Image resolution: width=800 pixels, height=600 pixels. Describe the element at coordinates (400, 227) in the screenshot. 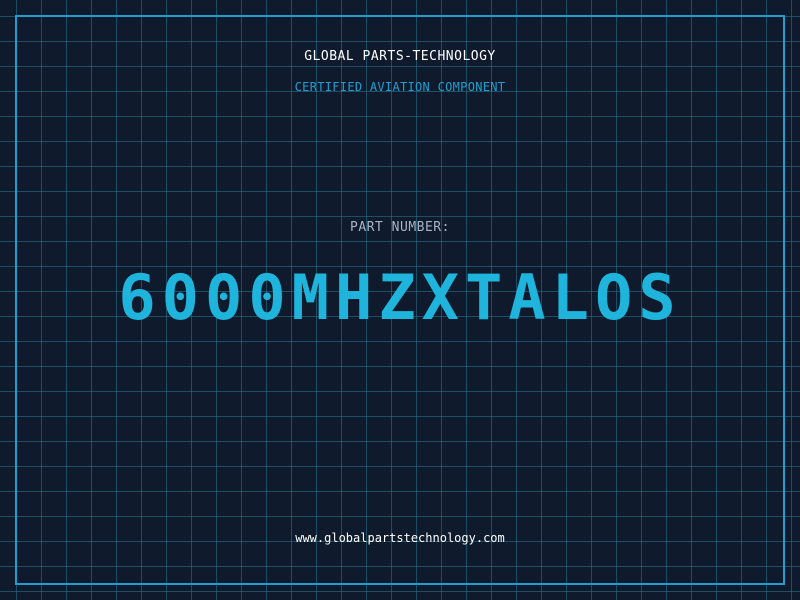

I see `part-number-label: PART NUMBER:` at that location.